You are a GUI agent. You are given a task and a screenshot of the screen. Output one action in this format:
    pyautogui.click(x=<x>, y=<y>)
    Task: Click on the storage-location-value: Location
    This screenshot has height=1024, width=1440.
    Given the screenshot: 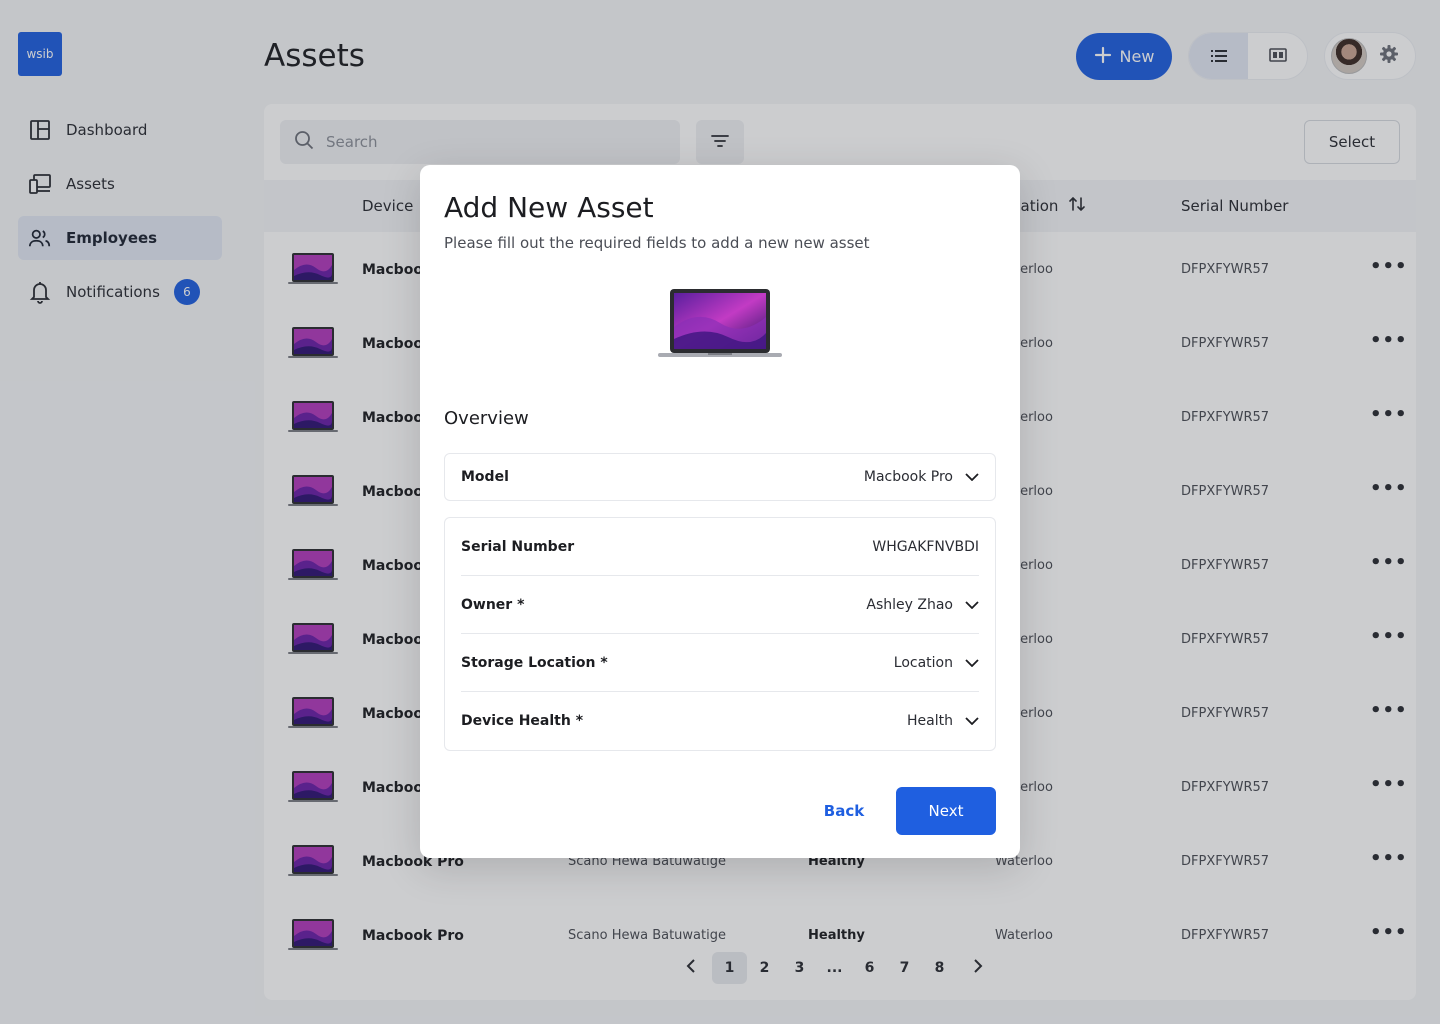 What is the action you would take?
    pyautogui.click(x=923, y=662)
    